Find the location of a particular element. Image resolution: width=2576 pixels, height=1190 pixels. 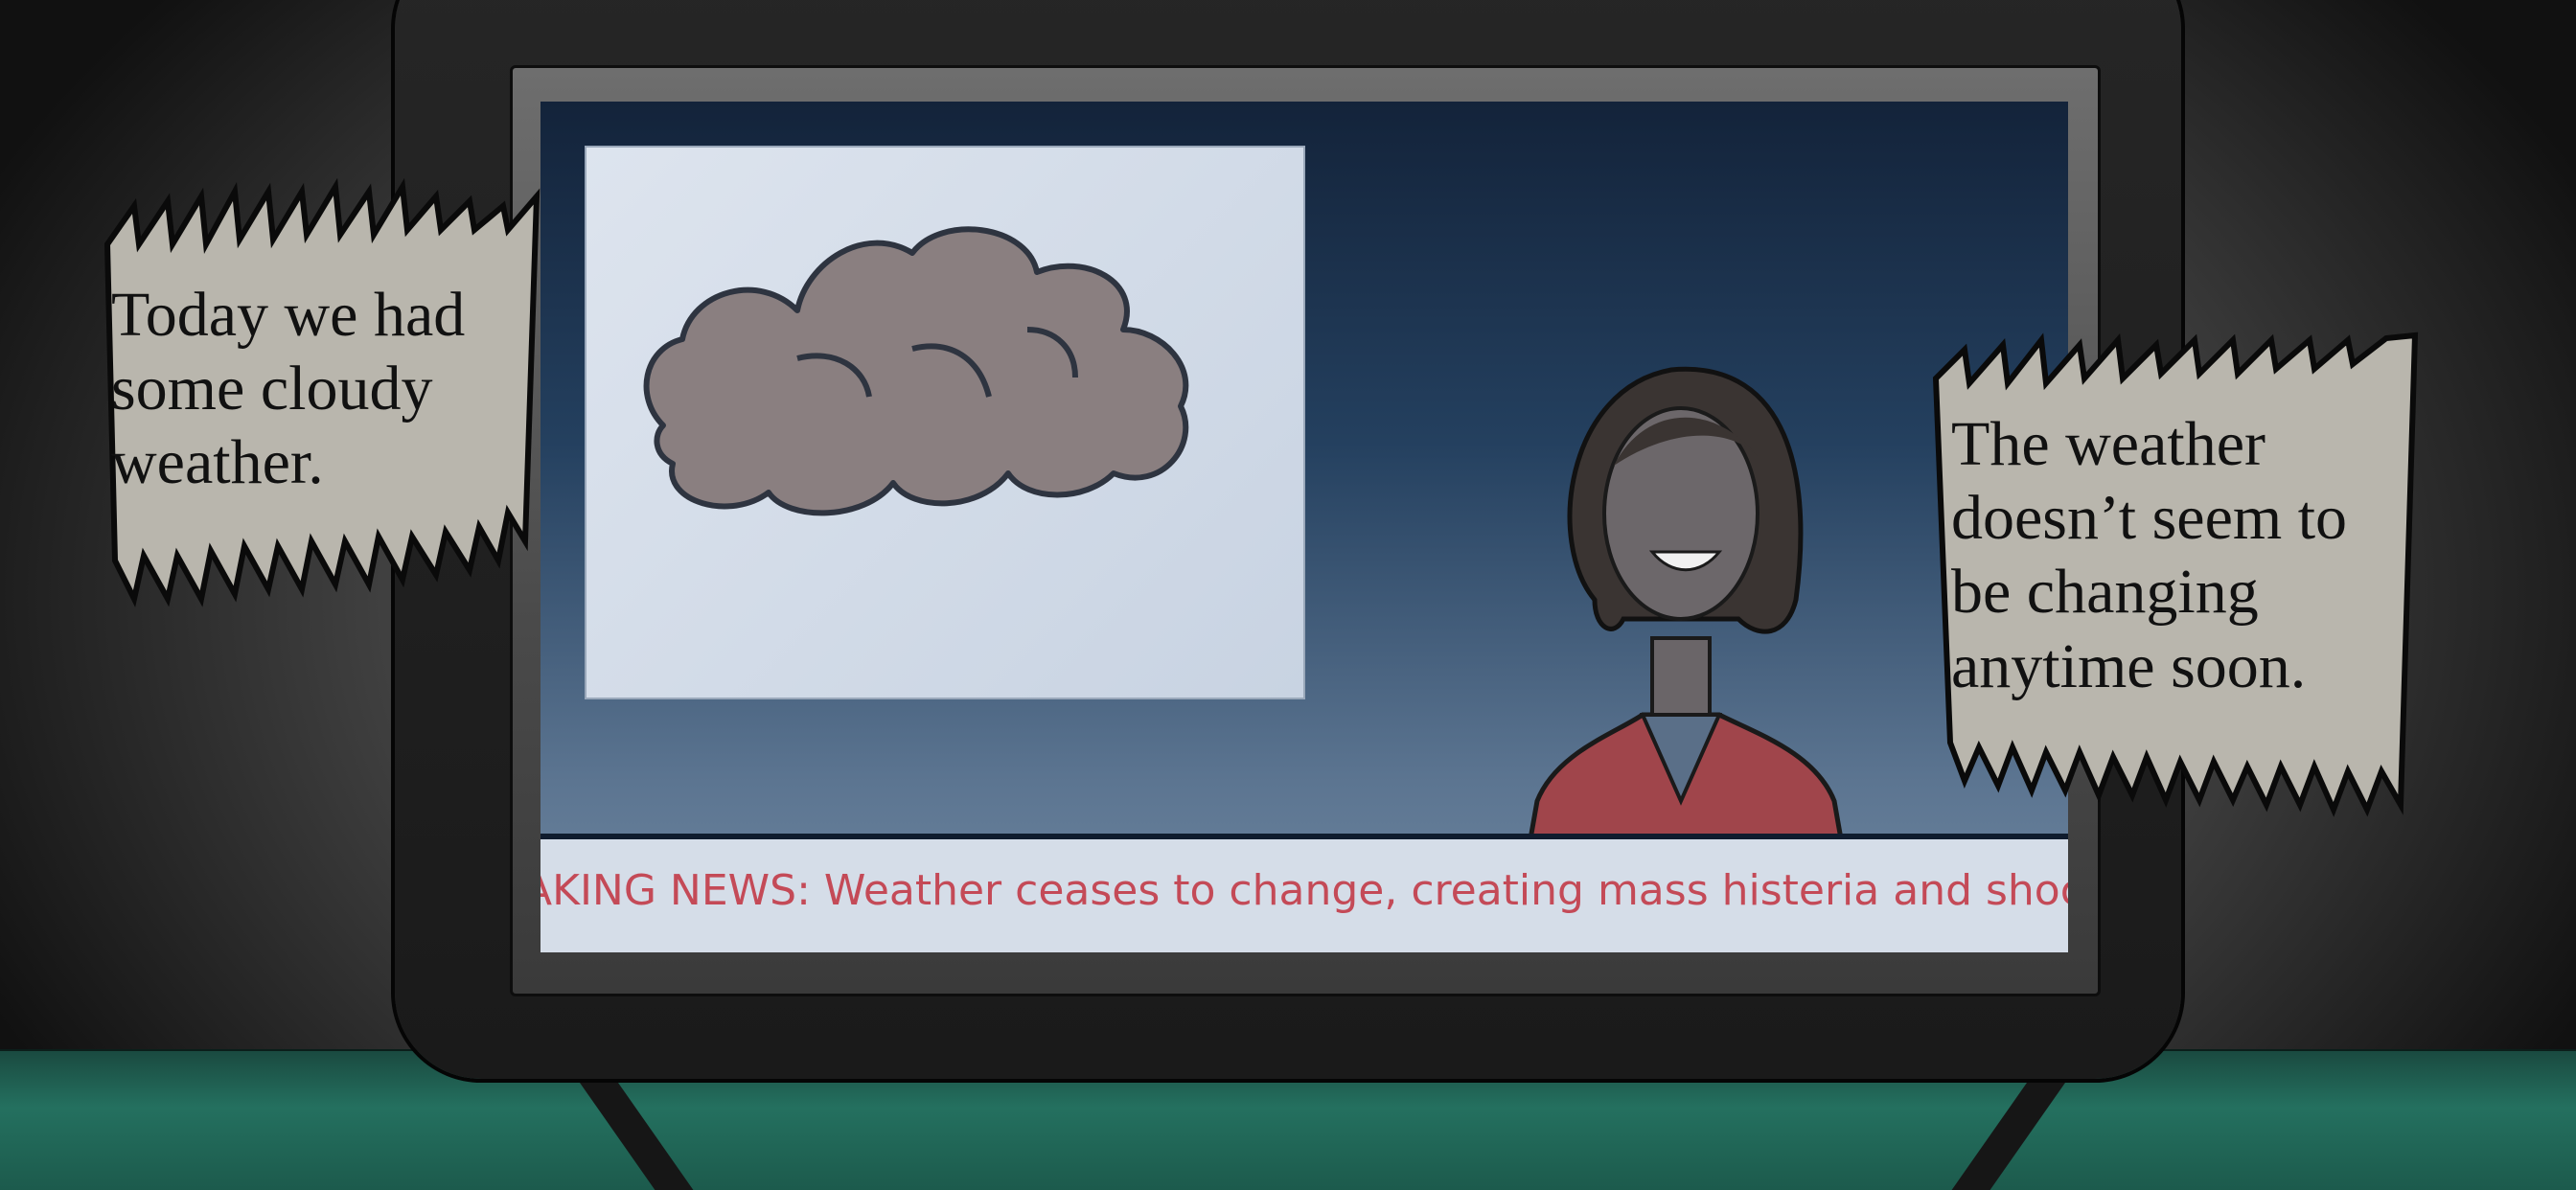

speech-line: some cloudy is located at coordinates (272, 389).